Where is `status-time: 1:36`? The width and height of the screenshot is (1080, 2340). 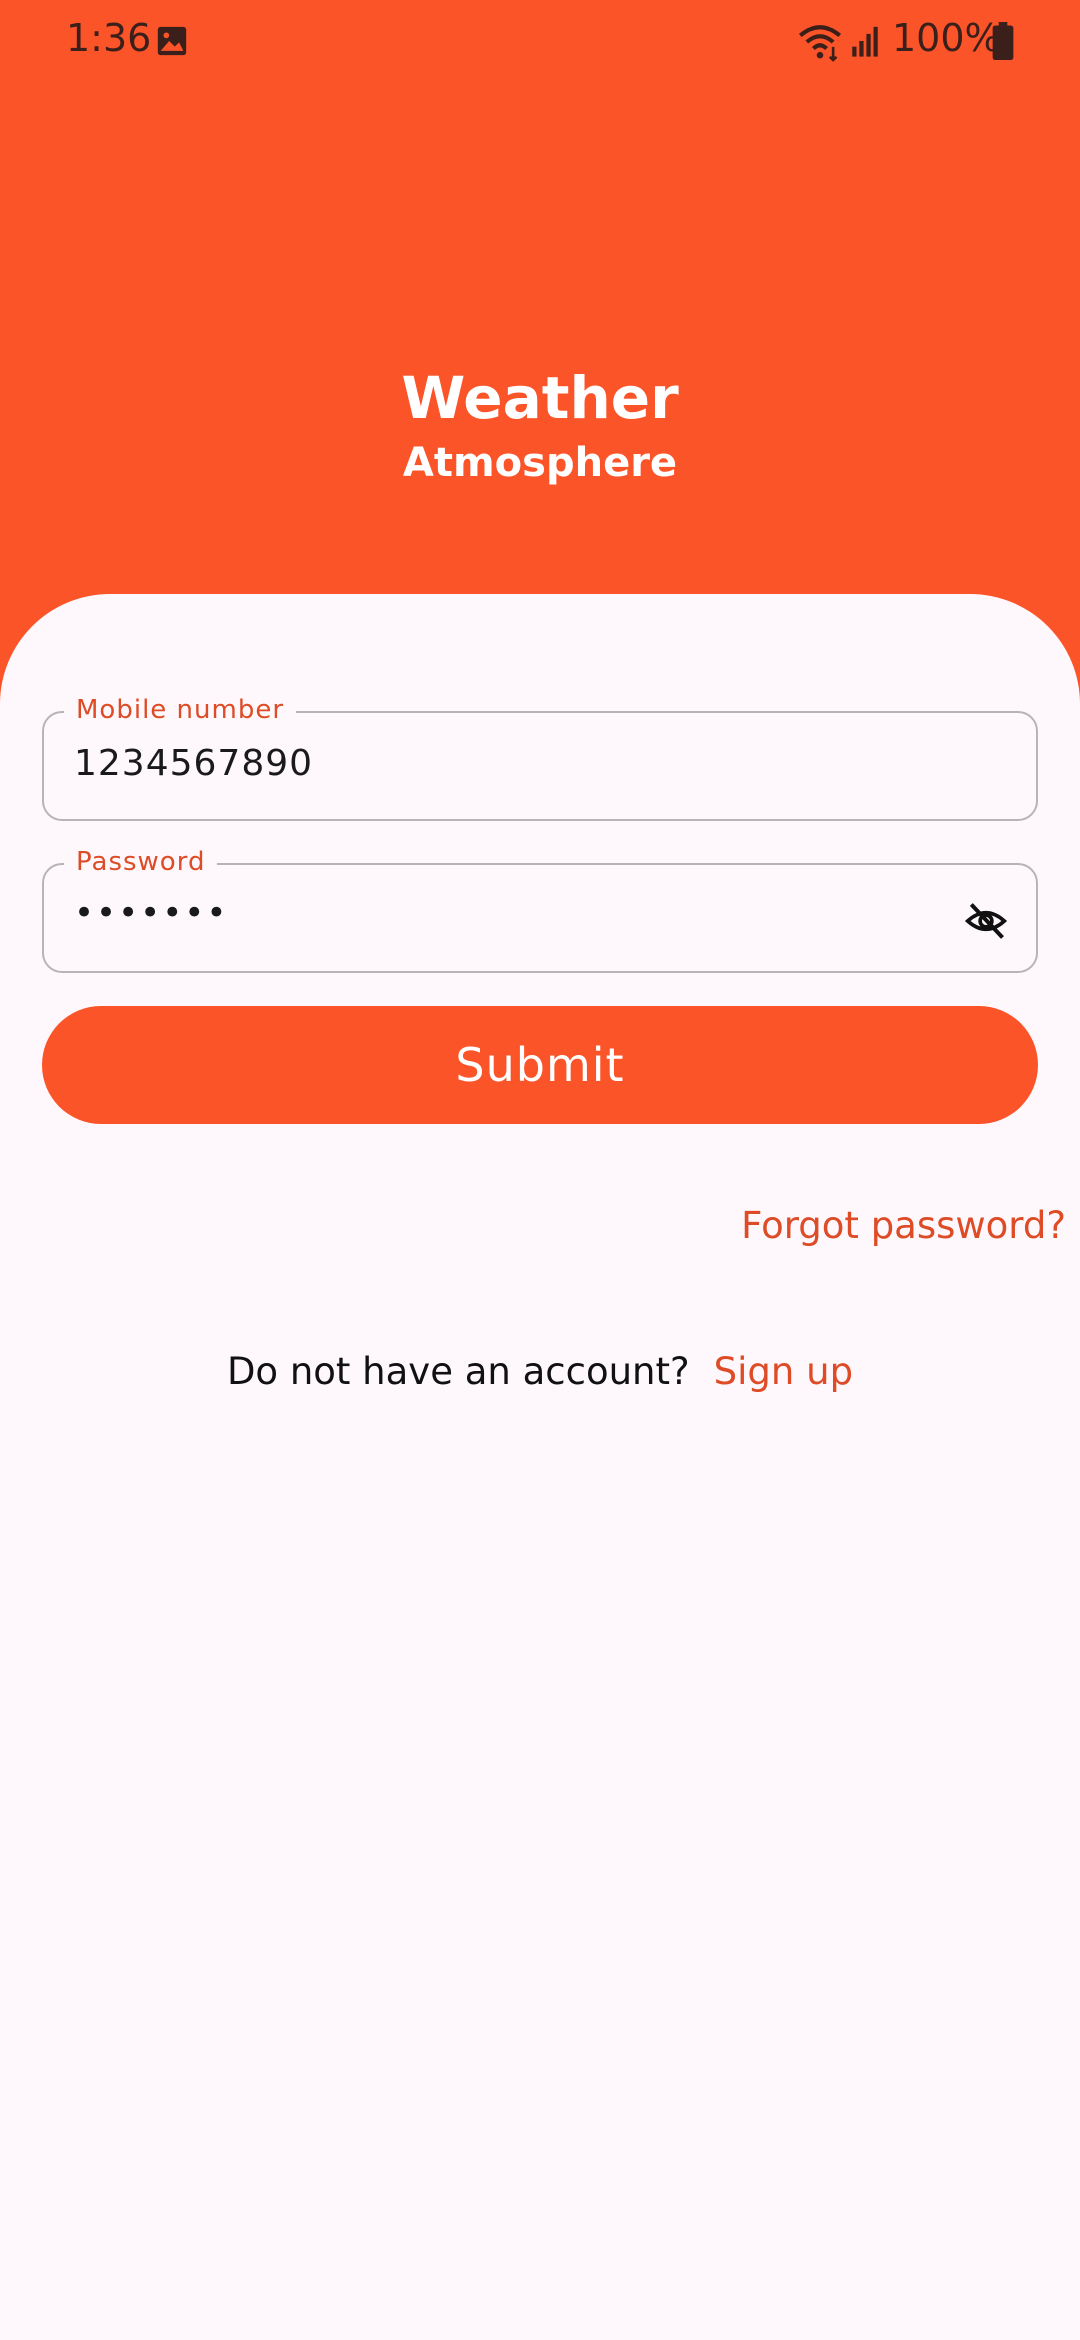
status-time: 1:36 is located at coordinates (109, 38).